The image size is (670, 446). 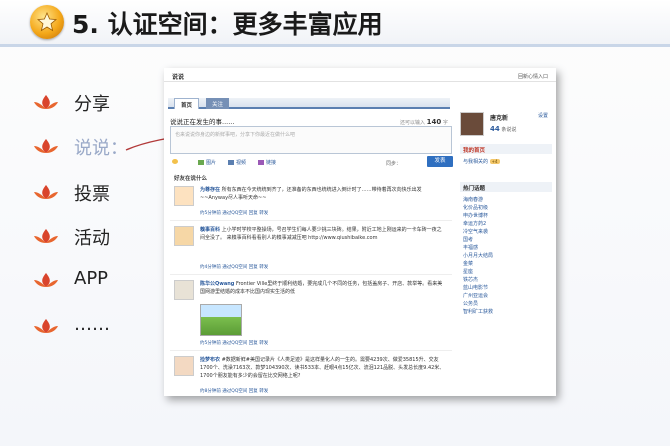 I want to click on title-bar: 5. 认证空间：更多丰富应用, so click(x=335, y=22).